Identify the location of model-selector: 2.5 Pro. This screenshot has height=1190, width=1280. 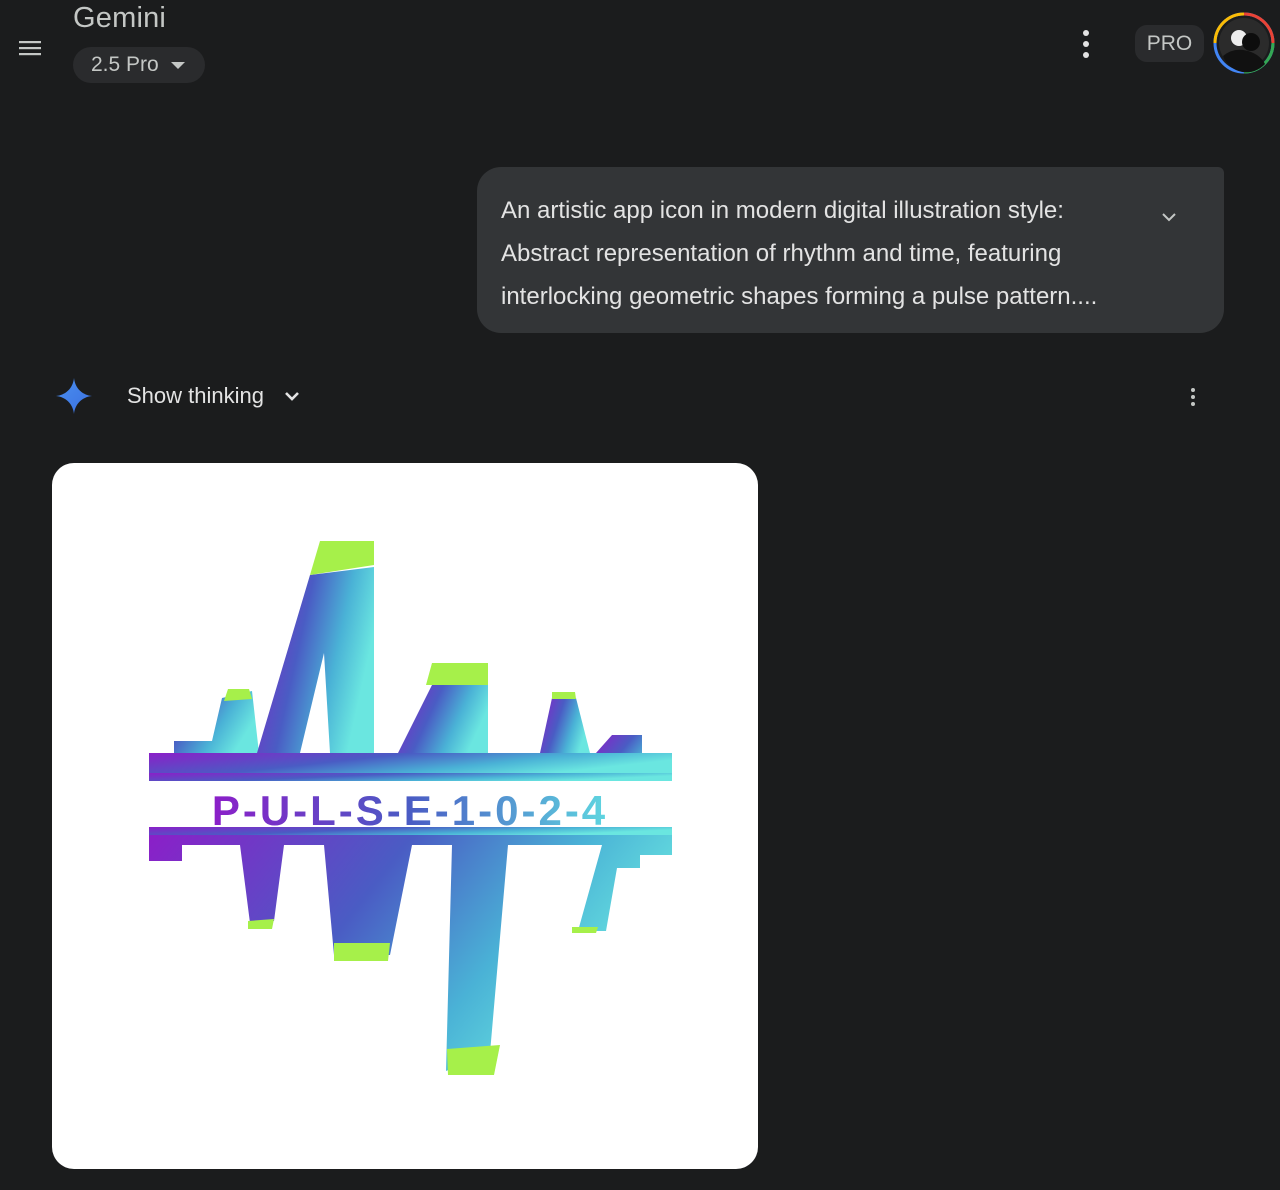
(139, 65).